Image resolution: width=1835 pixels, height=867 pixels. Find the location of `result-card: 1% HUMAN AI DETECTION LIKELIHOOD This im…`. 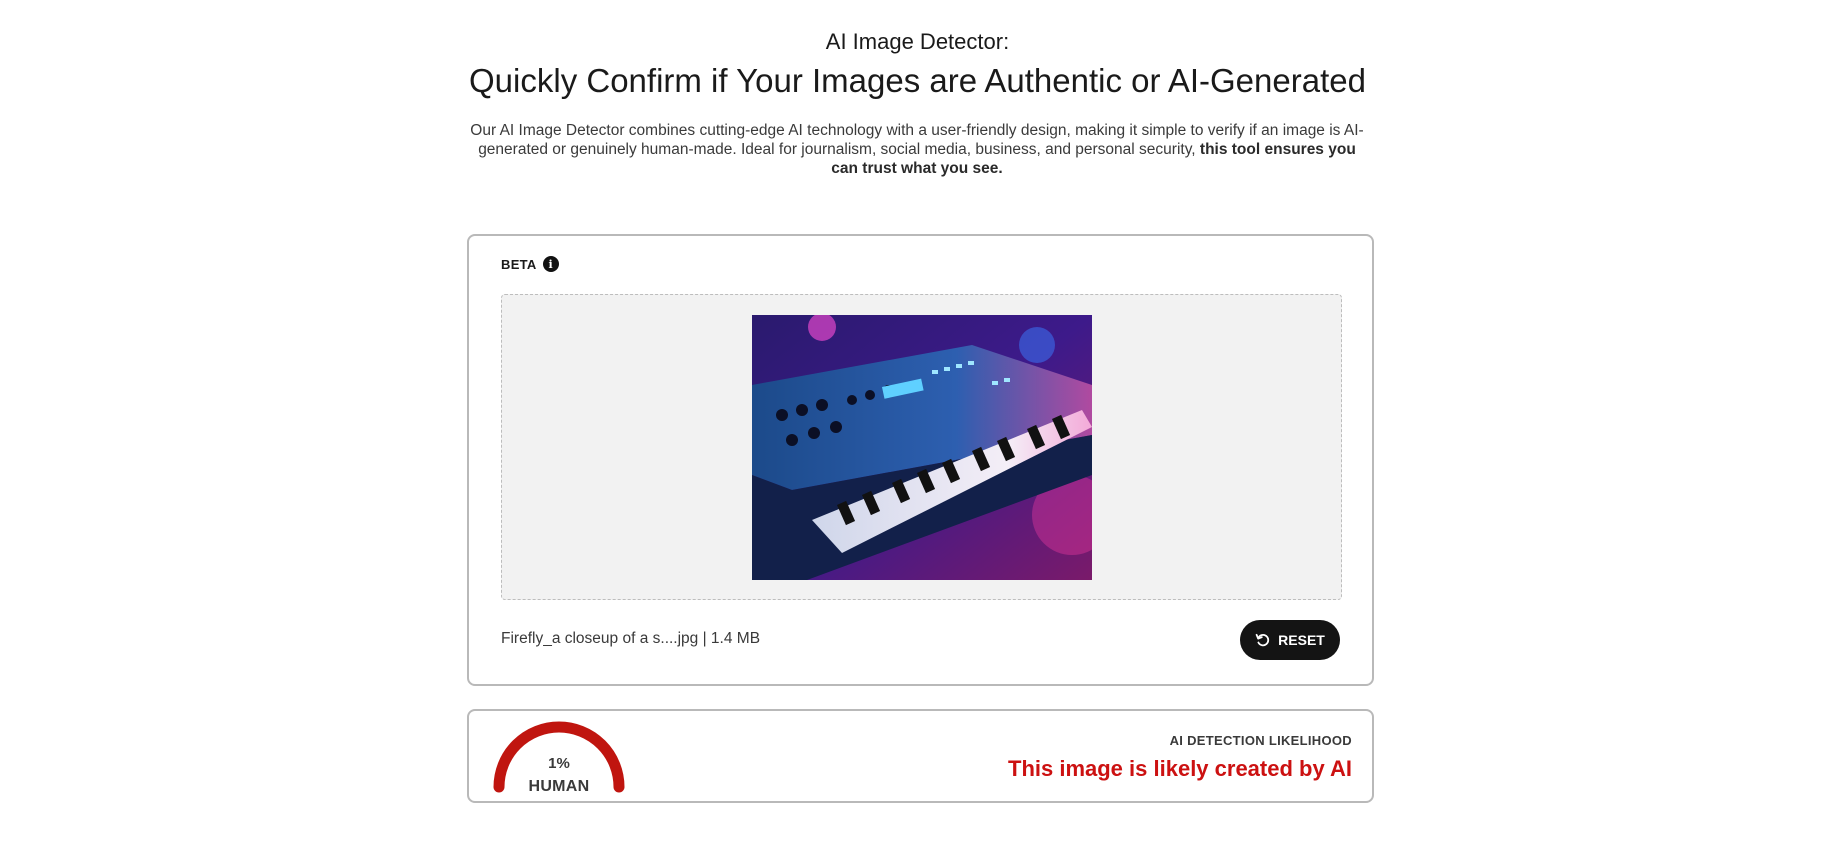

result-card: 1% HUMAN AI DETECTION LIKELIHOOD This im… is located at coordinates (920, 756).